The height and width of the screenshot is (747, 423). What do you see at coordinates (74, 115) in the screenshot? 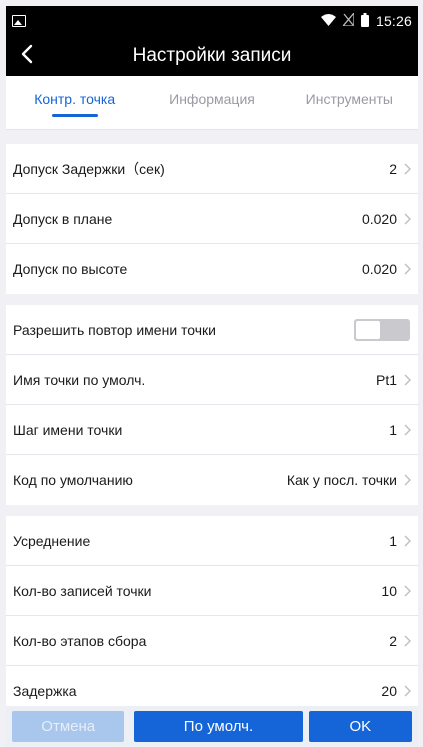
I see `active-tab-indicator` at bounding box center [74, 115].